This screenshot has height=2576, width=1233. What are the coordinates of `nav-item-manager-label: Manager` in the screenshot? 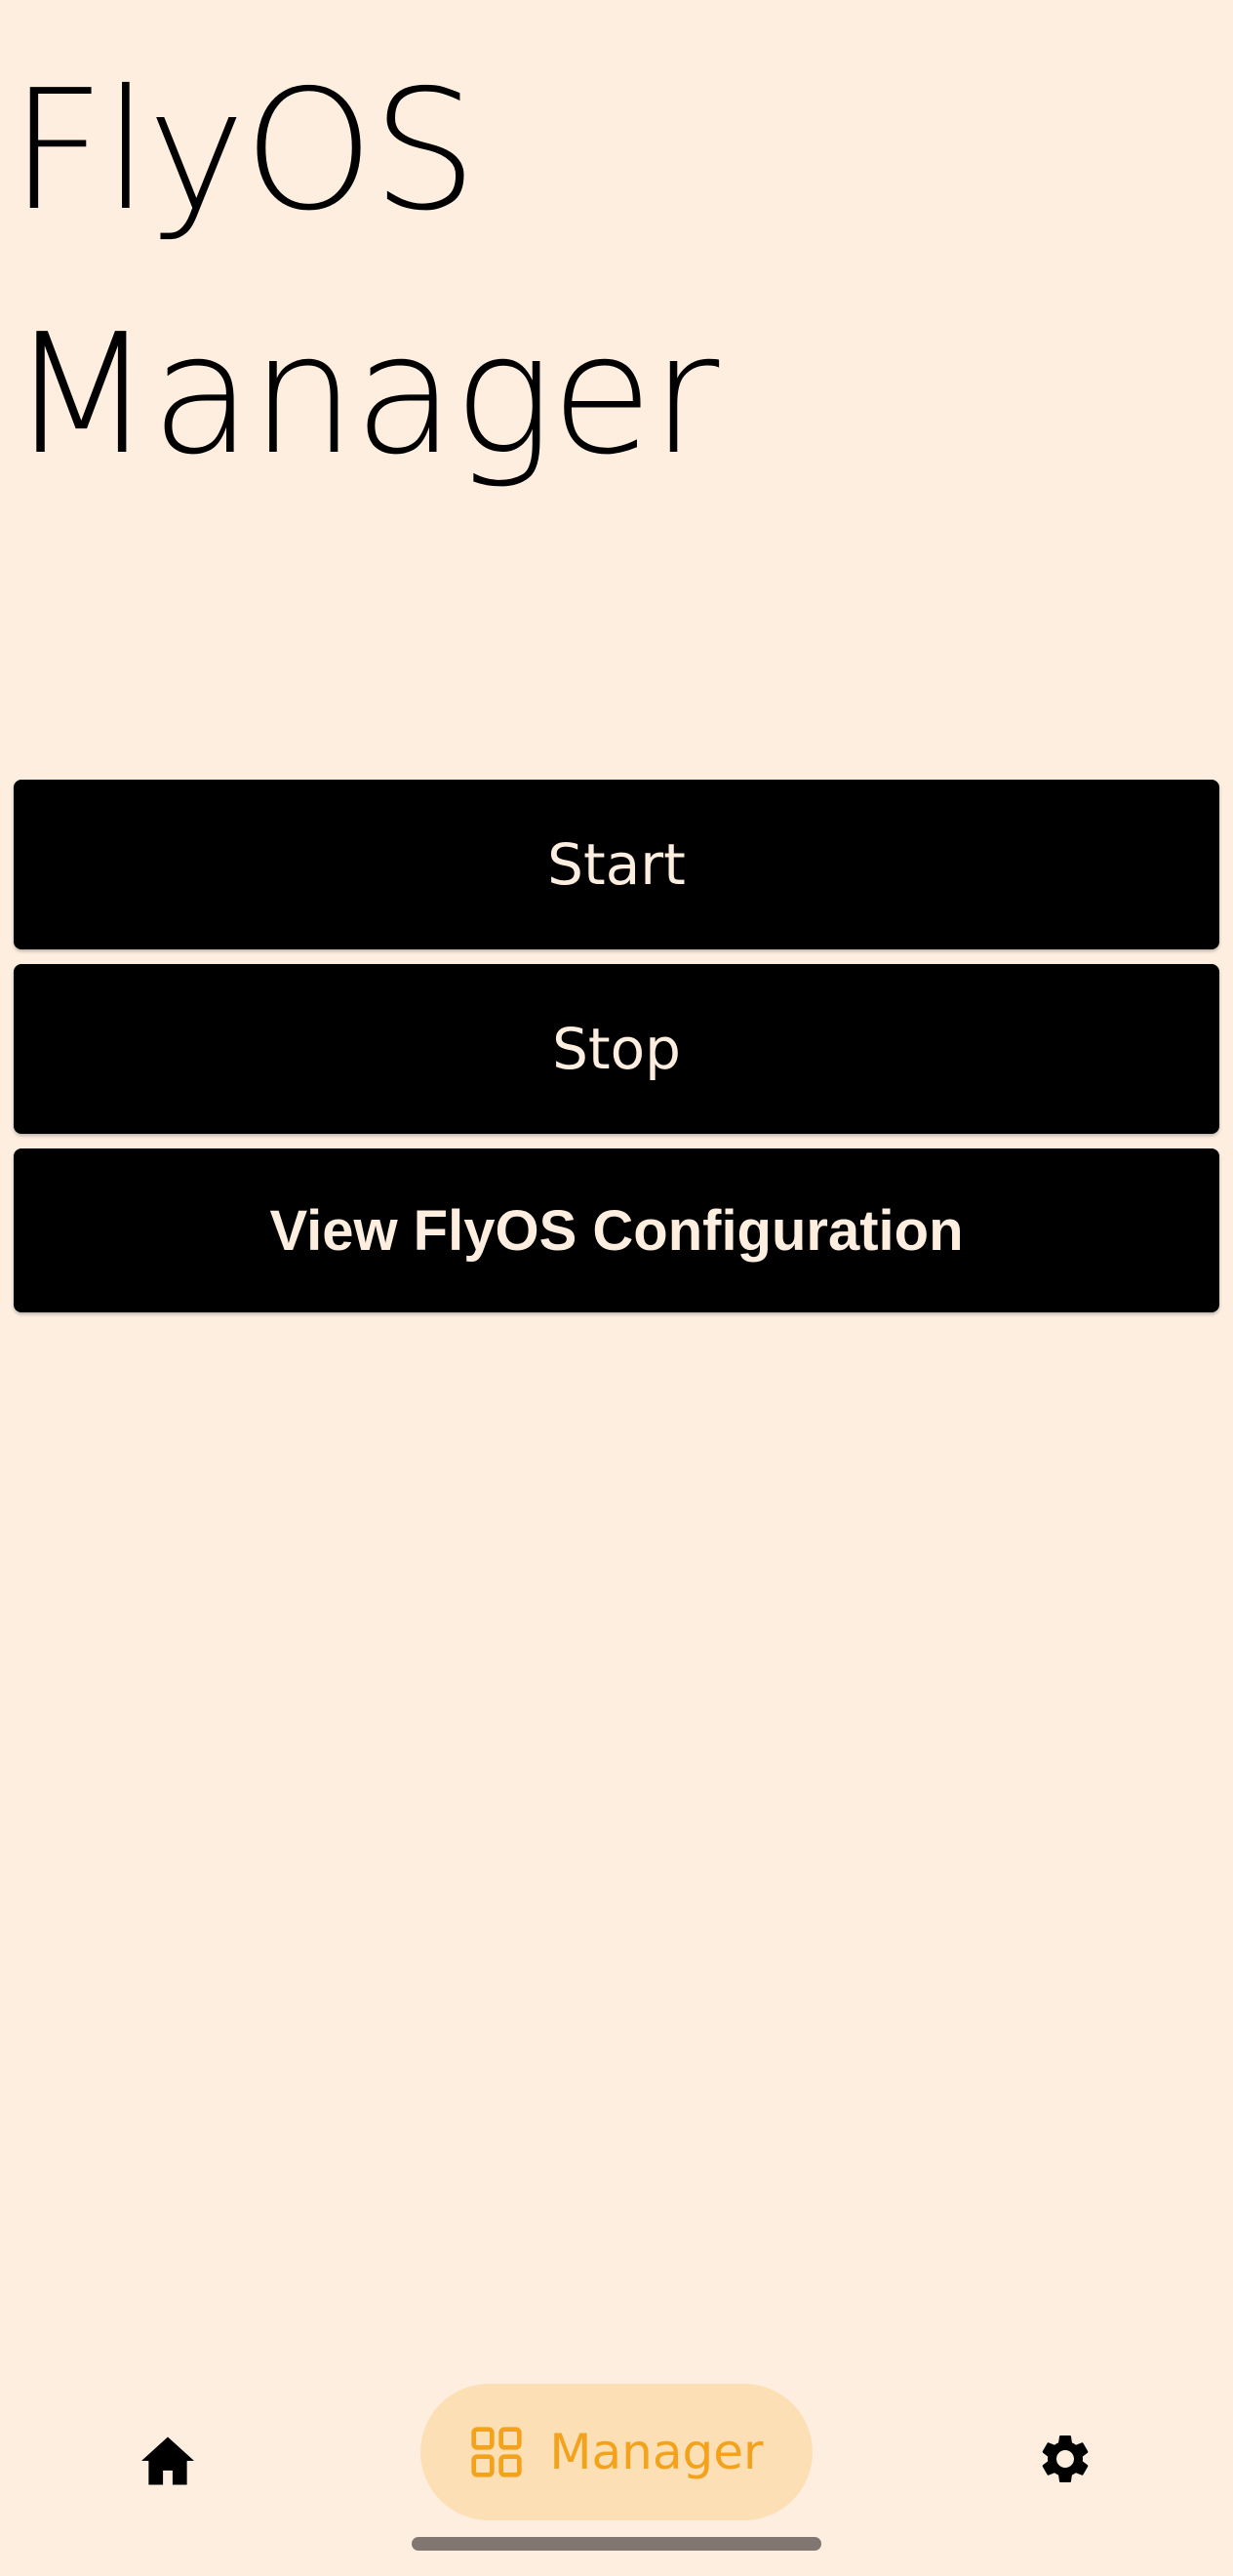 It's located at (656, 2452).